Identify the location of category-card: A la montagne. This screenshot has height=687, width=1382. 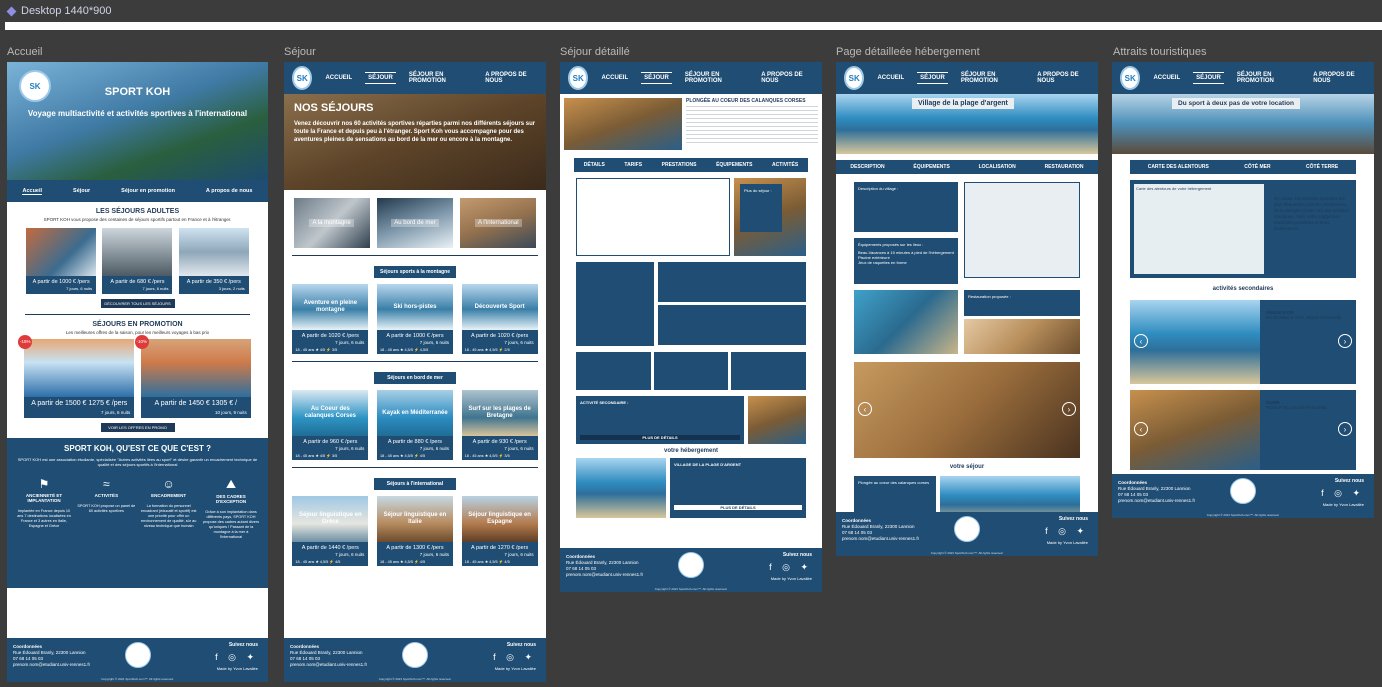
(331, 223).